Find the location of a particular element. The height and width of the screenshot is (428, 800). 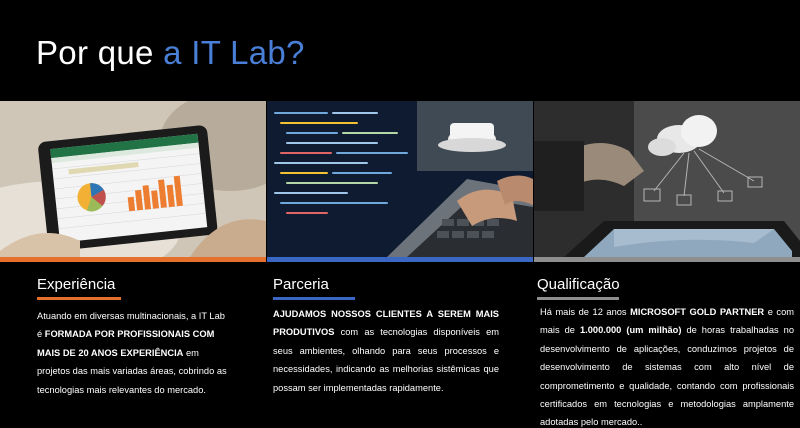

qualificacao-text-bold: 1.000.000 (um milhão) is located at coordinates (630, 330).